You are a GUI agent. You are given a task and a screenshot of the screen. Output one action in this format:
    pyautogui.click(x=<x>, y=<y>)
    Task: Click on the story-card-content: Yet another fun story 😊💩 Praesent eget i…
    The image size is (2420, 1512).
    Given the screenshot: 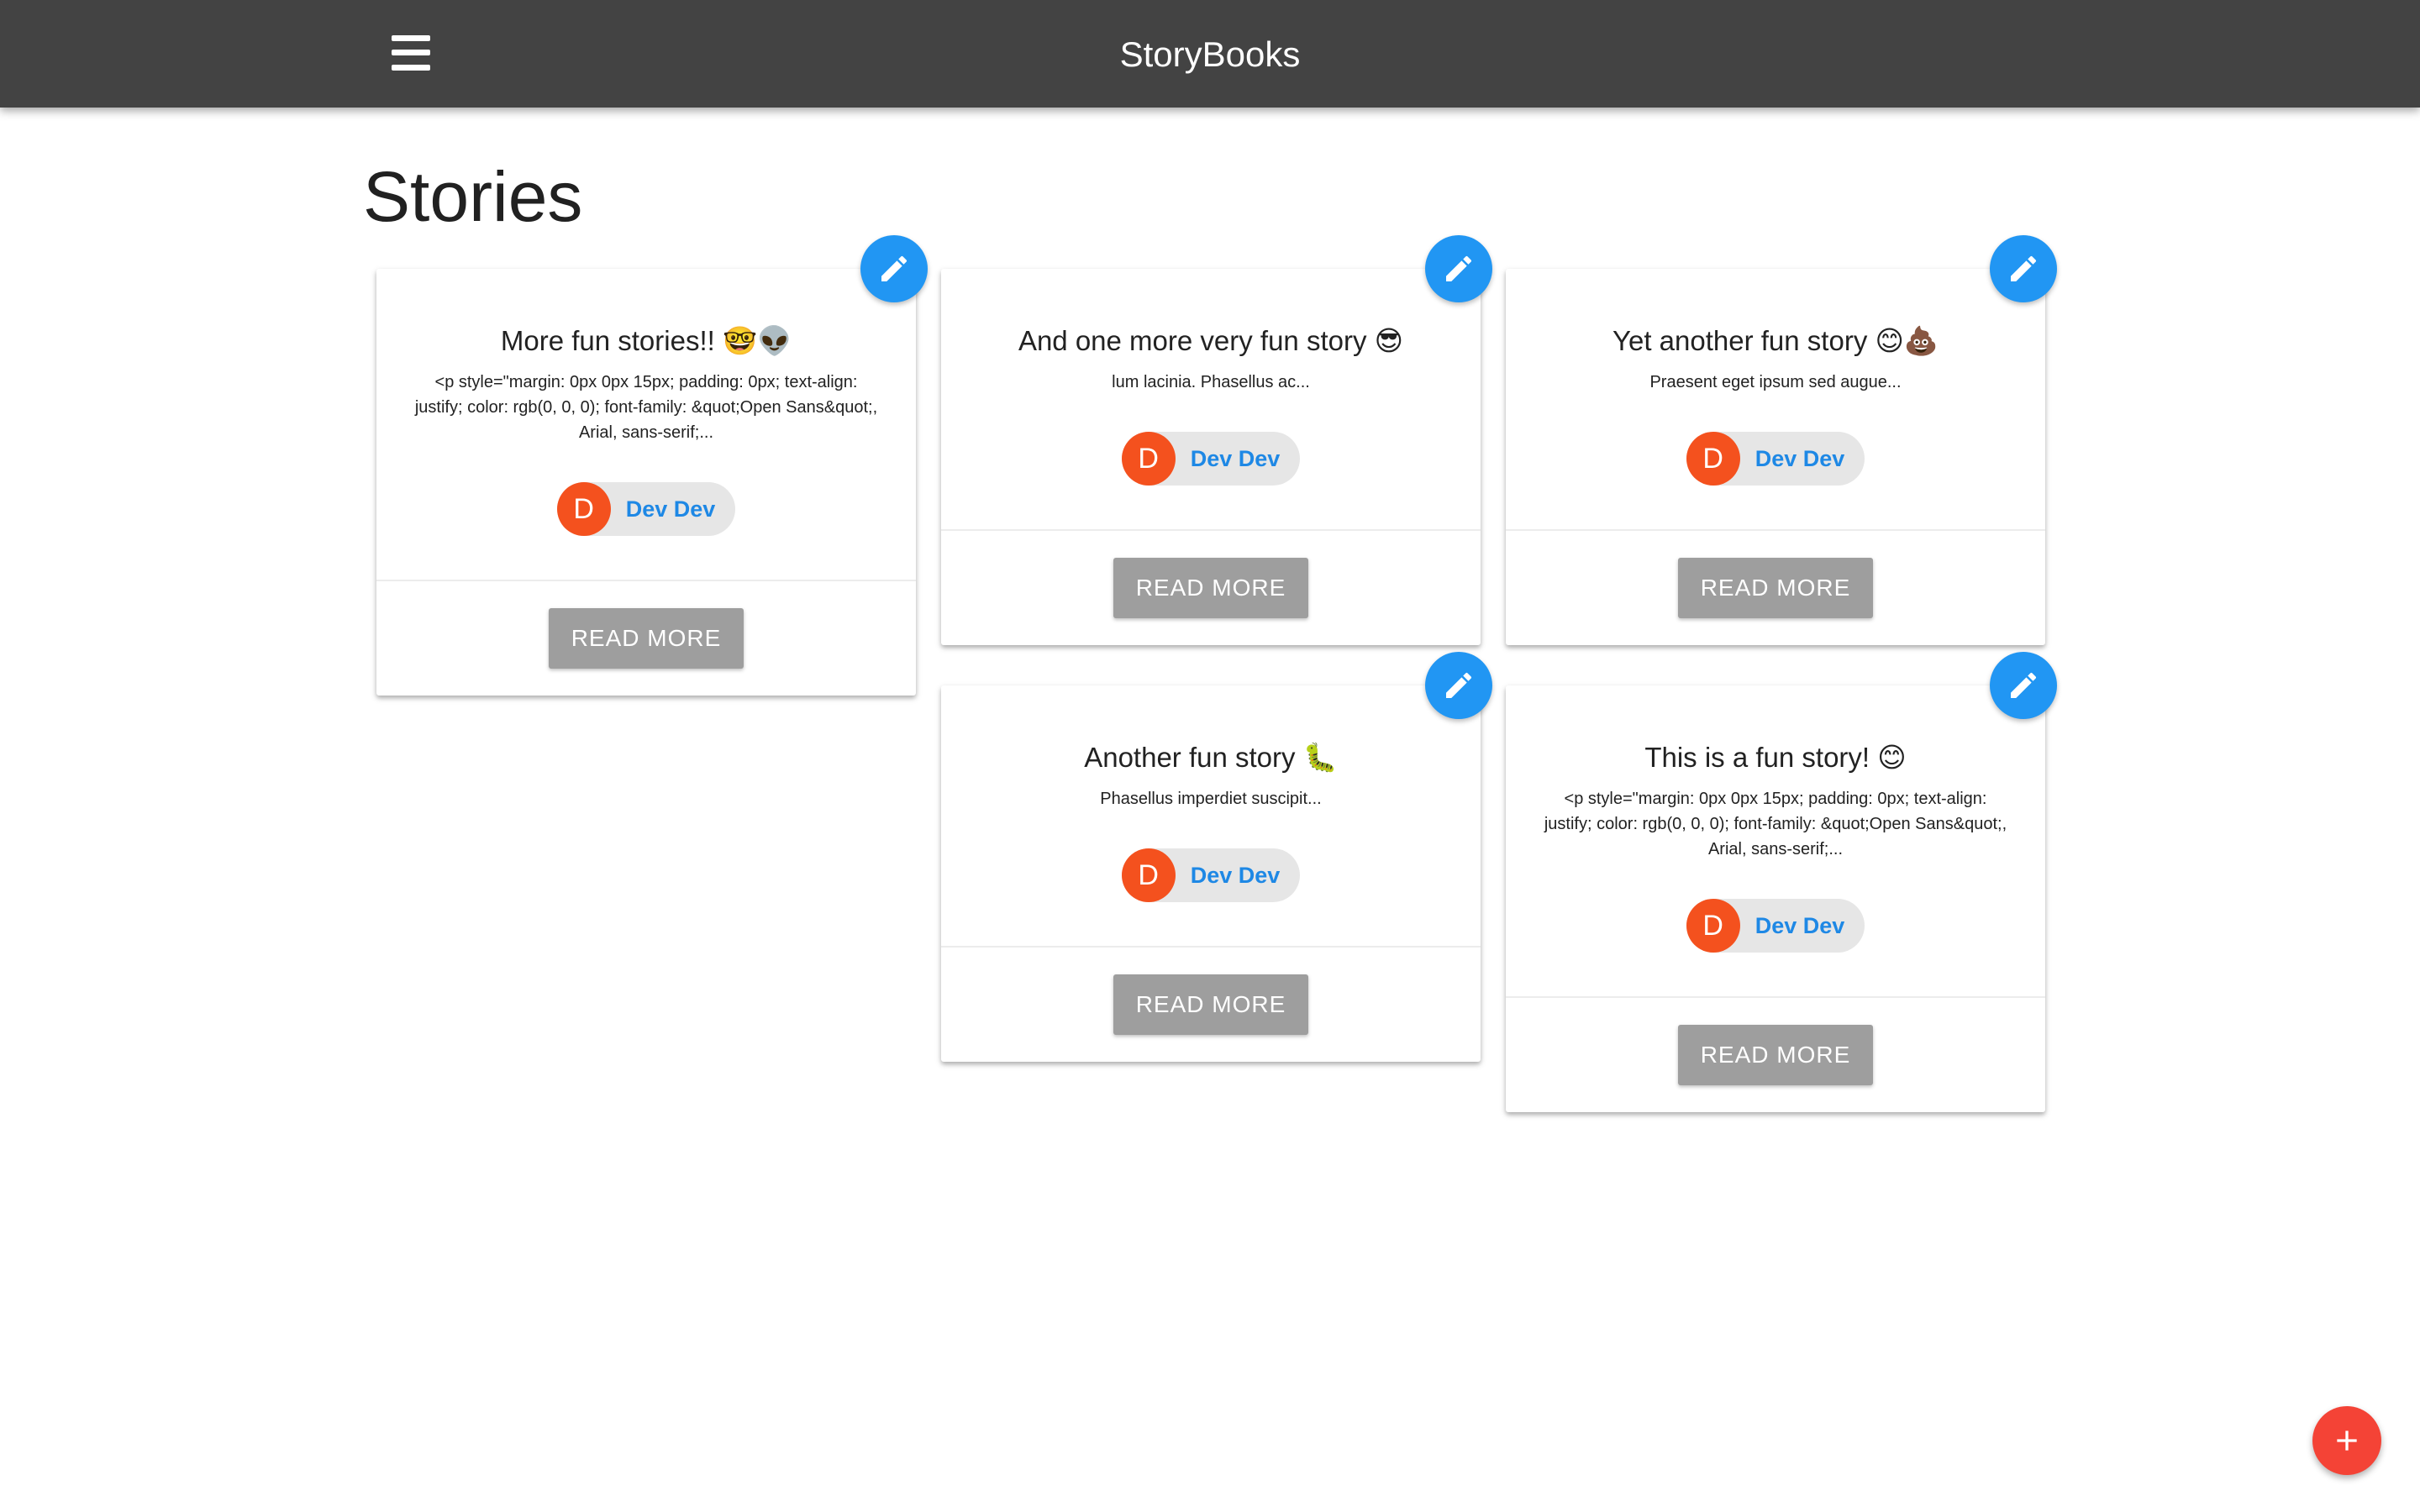 What is the action you would take?
    pyautogui.click(x=1775, y=426)
    